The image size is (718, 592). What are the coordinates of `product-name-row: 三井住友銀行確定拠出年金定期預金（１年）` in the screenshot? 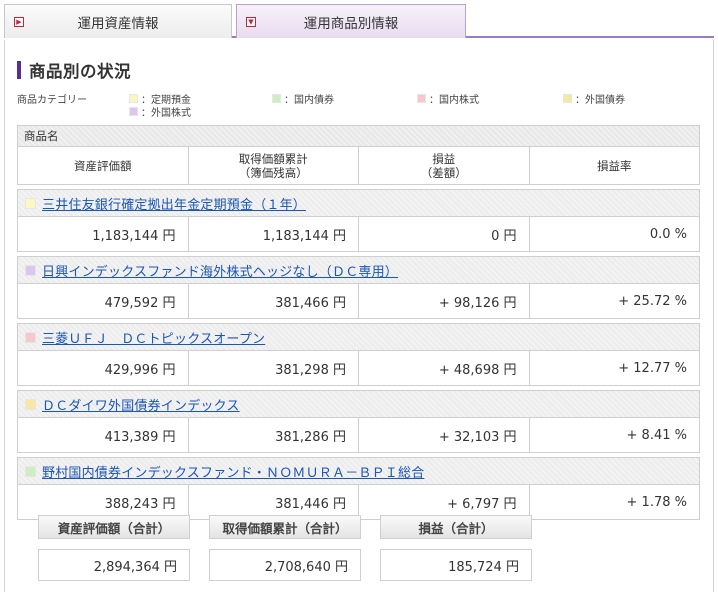 It's located at (358, 203).